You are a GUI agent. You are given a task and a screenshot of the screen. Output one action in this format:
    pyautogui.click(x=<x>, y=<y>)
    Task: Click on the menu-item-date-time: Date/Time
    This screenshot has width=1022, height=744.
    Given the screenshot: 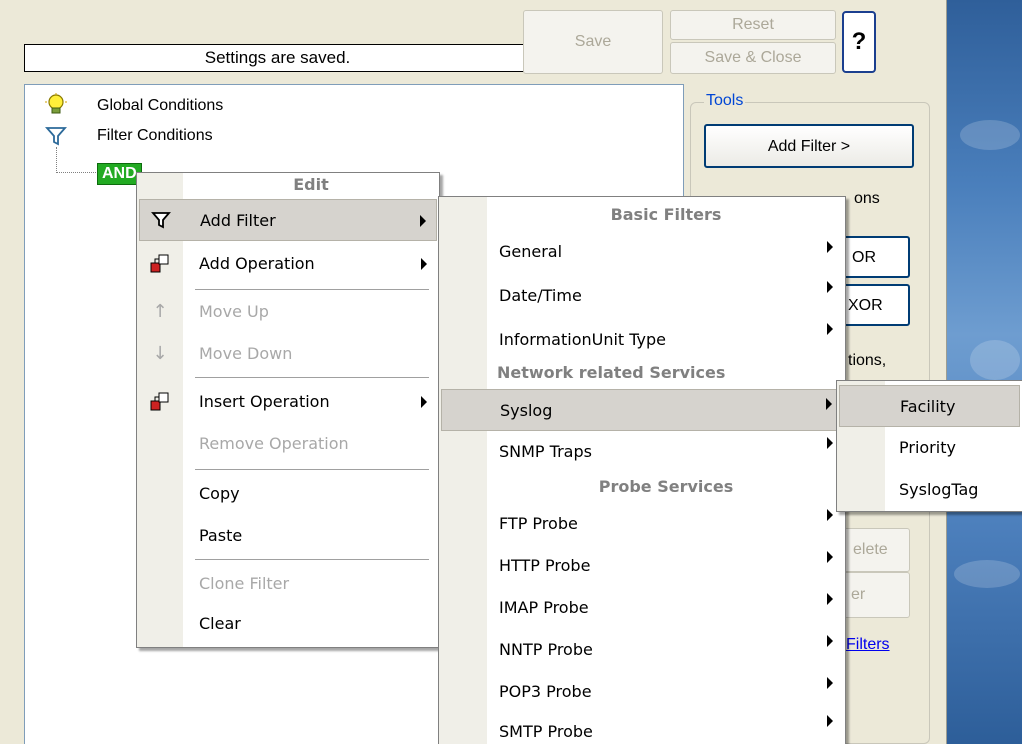 What is the action you would take?
    pyautogui.click(x=642, y=296)
    